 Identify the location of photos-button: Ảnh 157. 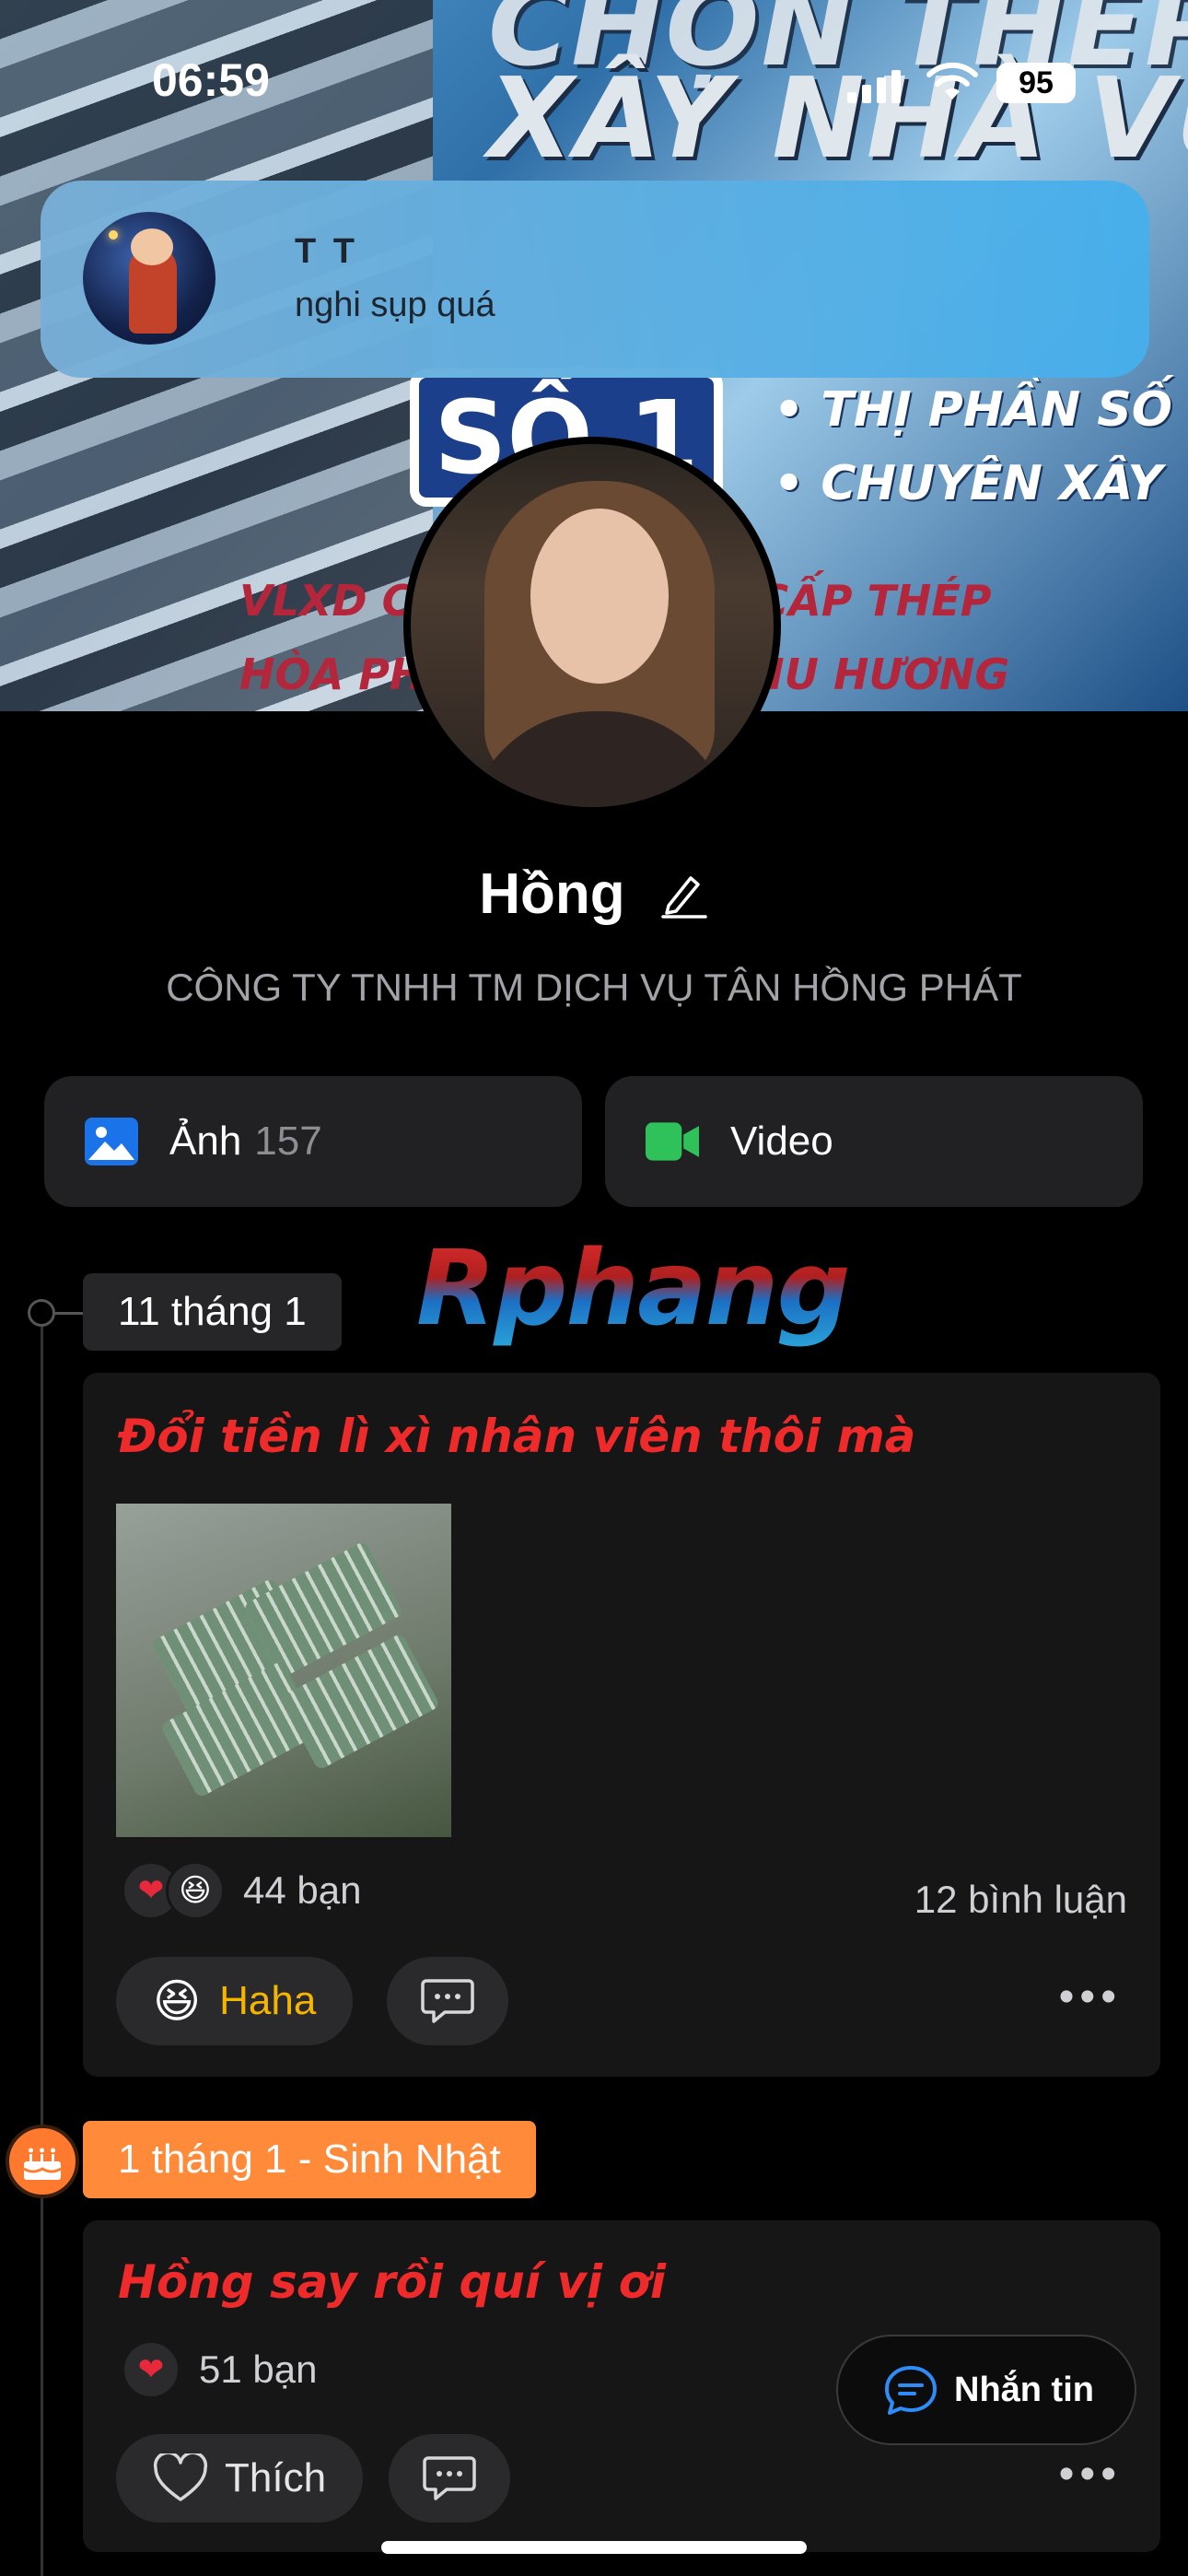
(313, 1141).